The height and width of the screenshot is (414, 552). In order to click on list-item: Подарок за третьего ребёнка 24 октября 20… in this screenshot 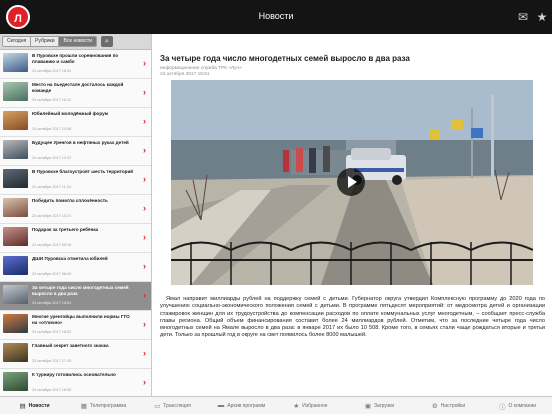, I will do `click(75, 238)`.